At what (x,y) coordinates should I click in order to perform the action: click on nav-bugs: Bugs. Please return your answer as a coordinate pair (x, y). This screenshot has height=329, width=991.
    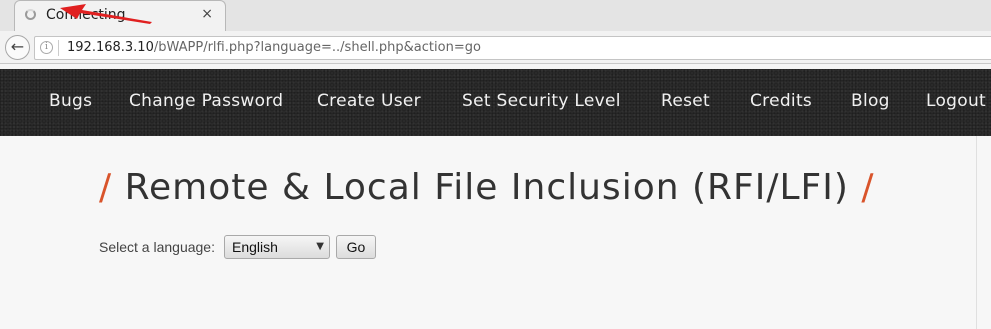
    Looking at the image, I should click on (70, 101).